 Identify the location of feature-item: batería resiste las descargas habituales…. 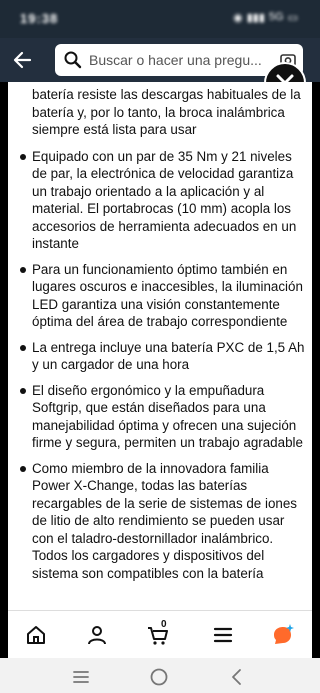
(166, 112).